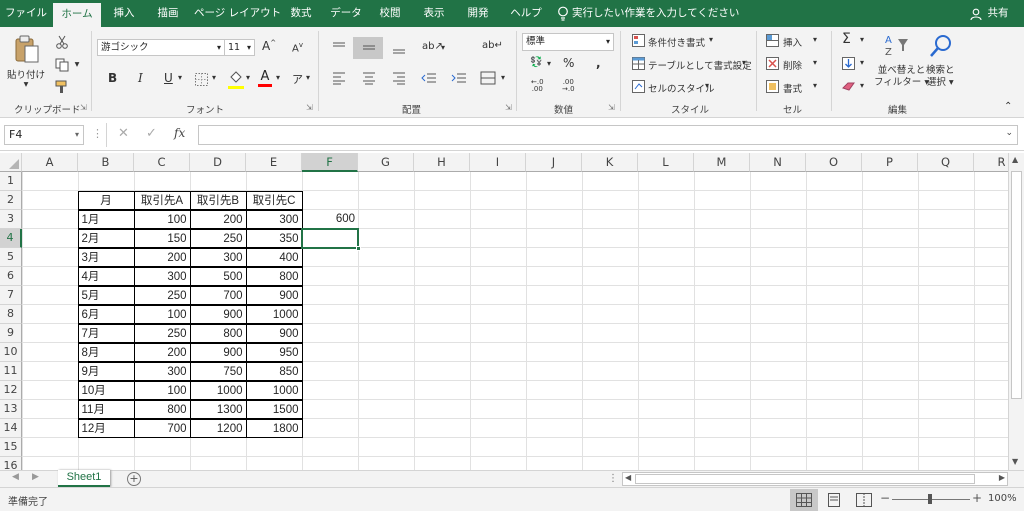 This screenshot has width=1024, height=511. I want to click on format-cells-button: 書式, so click(792, 88).